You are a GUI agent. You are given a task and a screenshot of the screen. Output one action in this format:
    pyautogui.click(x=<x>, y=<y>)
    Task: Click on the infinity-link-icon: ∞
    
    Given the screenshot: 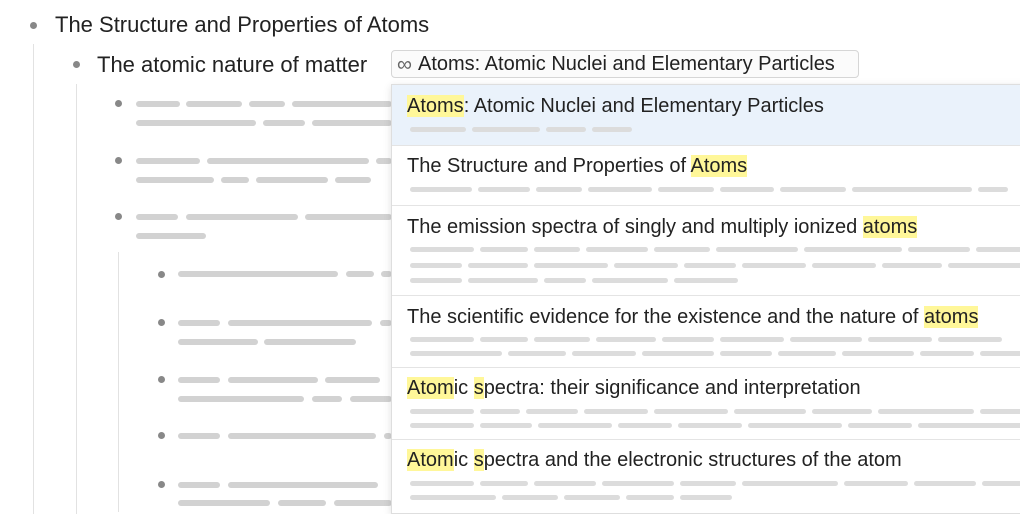 What is the action you would take?
    pyautogui.click(x=404, y=64)
    